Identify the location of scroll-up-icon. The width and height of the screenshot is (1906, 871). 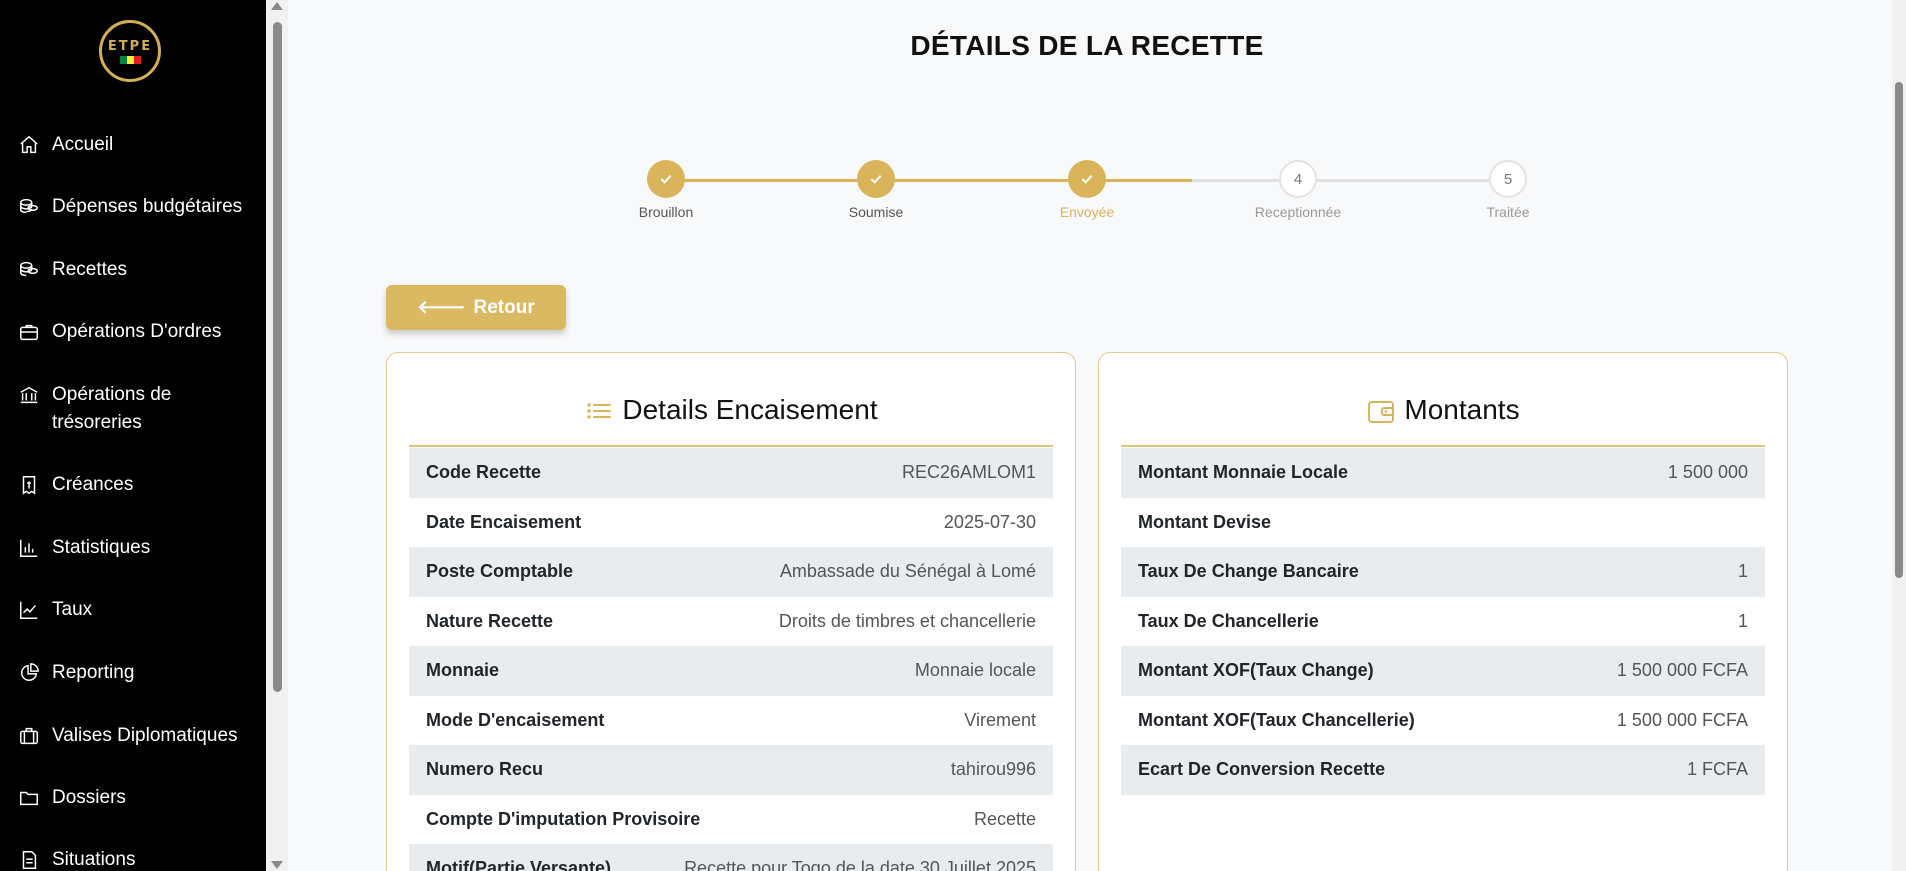
(277, 6).